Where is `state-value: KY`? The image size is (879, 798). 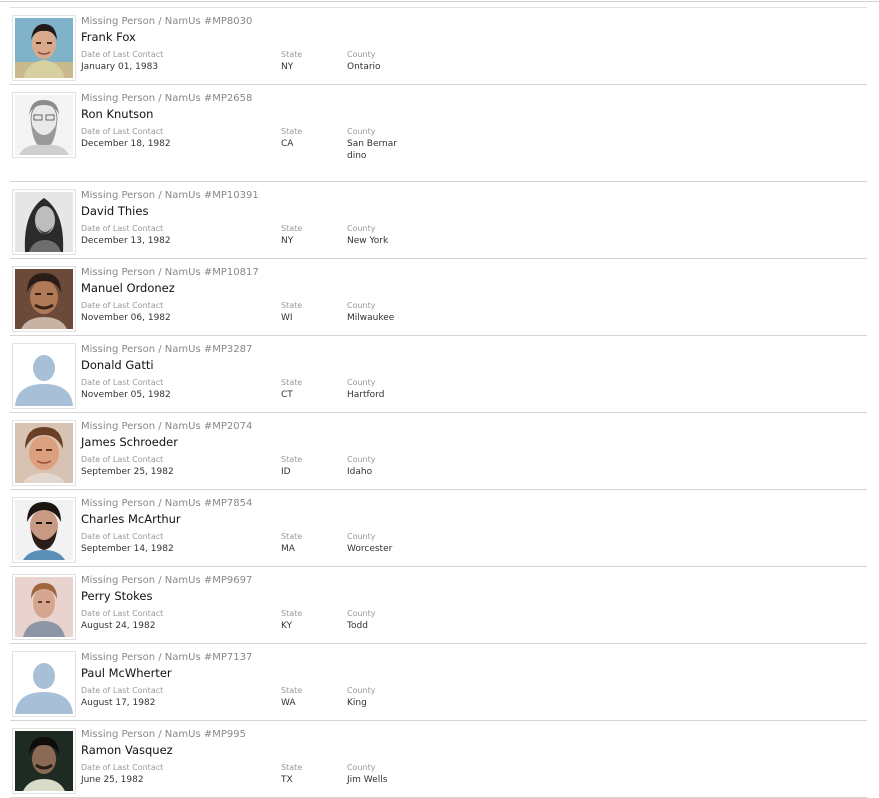
state-value: KY is located at coordinates (287, 626).